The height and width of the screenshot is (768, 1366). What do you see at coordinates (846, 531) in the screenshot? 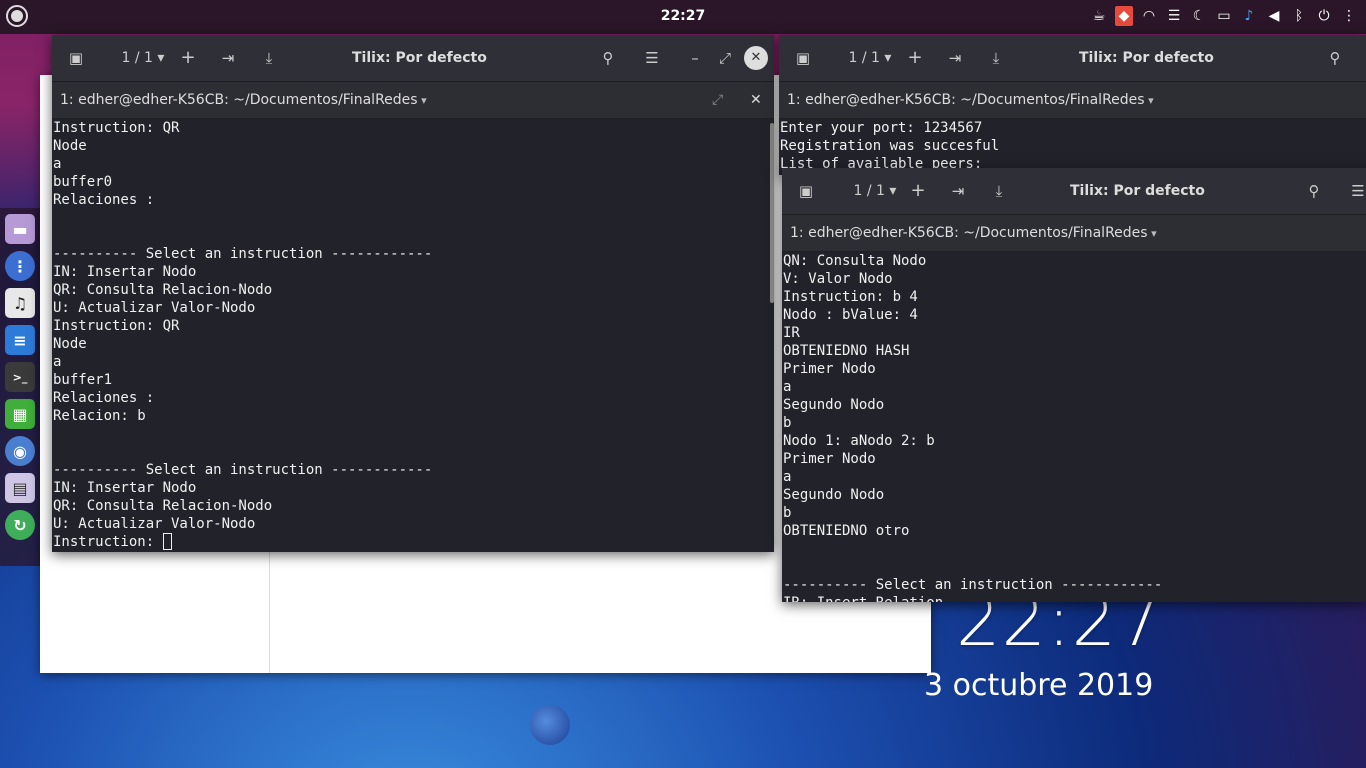
I see `terminal-line: OBTENIEDNO otro` at bounding box center [846, 531].